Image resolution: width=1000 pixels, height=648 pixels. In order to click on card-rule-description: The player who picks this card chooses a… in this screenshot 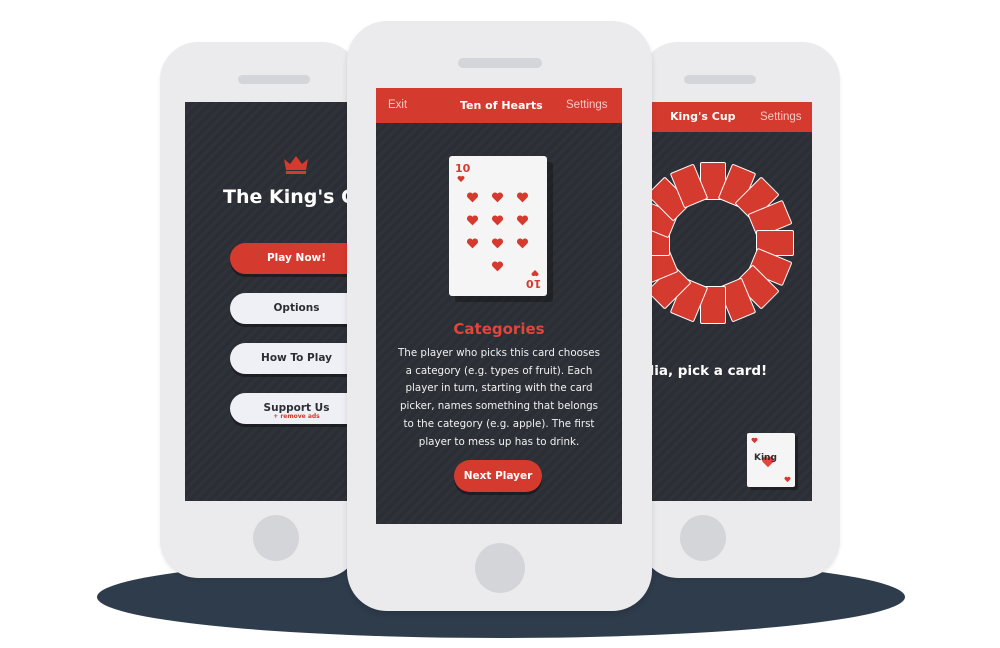, I will do `click(499, 397)`.